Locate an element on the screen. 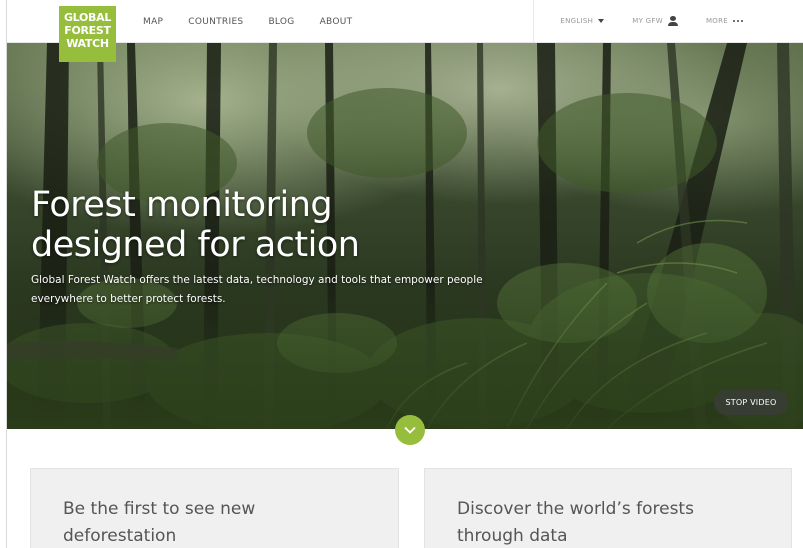 The width and height of the screenshot is (803, 548). window-edge is located at coordinates (6, 274).